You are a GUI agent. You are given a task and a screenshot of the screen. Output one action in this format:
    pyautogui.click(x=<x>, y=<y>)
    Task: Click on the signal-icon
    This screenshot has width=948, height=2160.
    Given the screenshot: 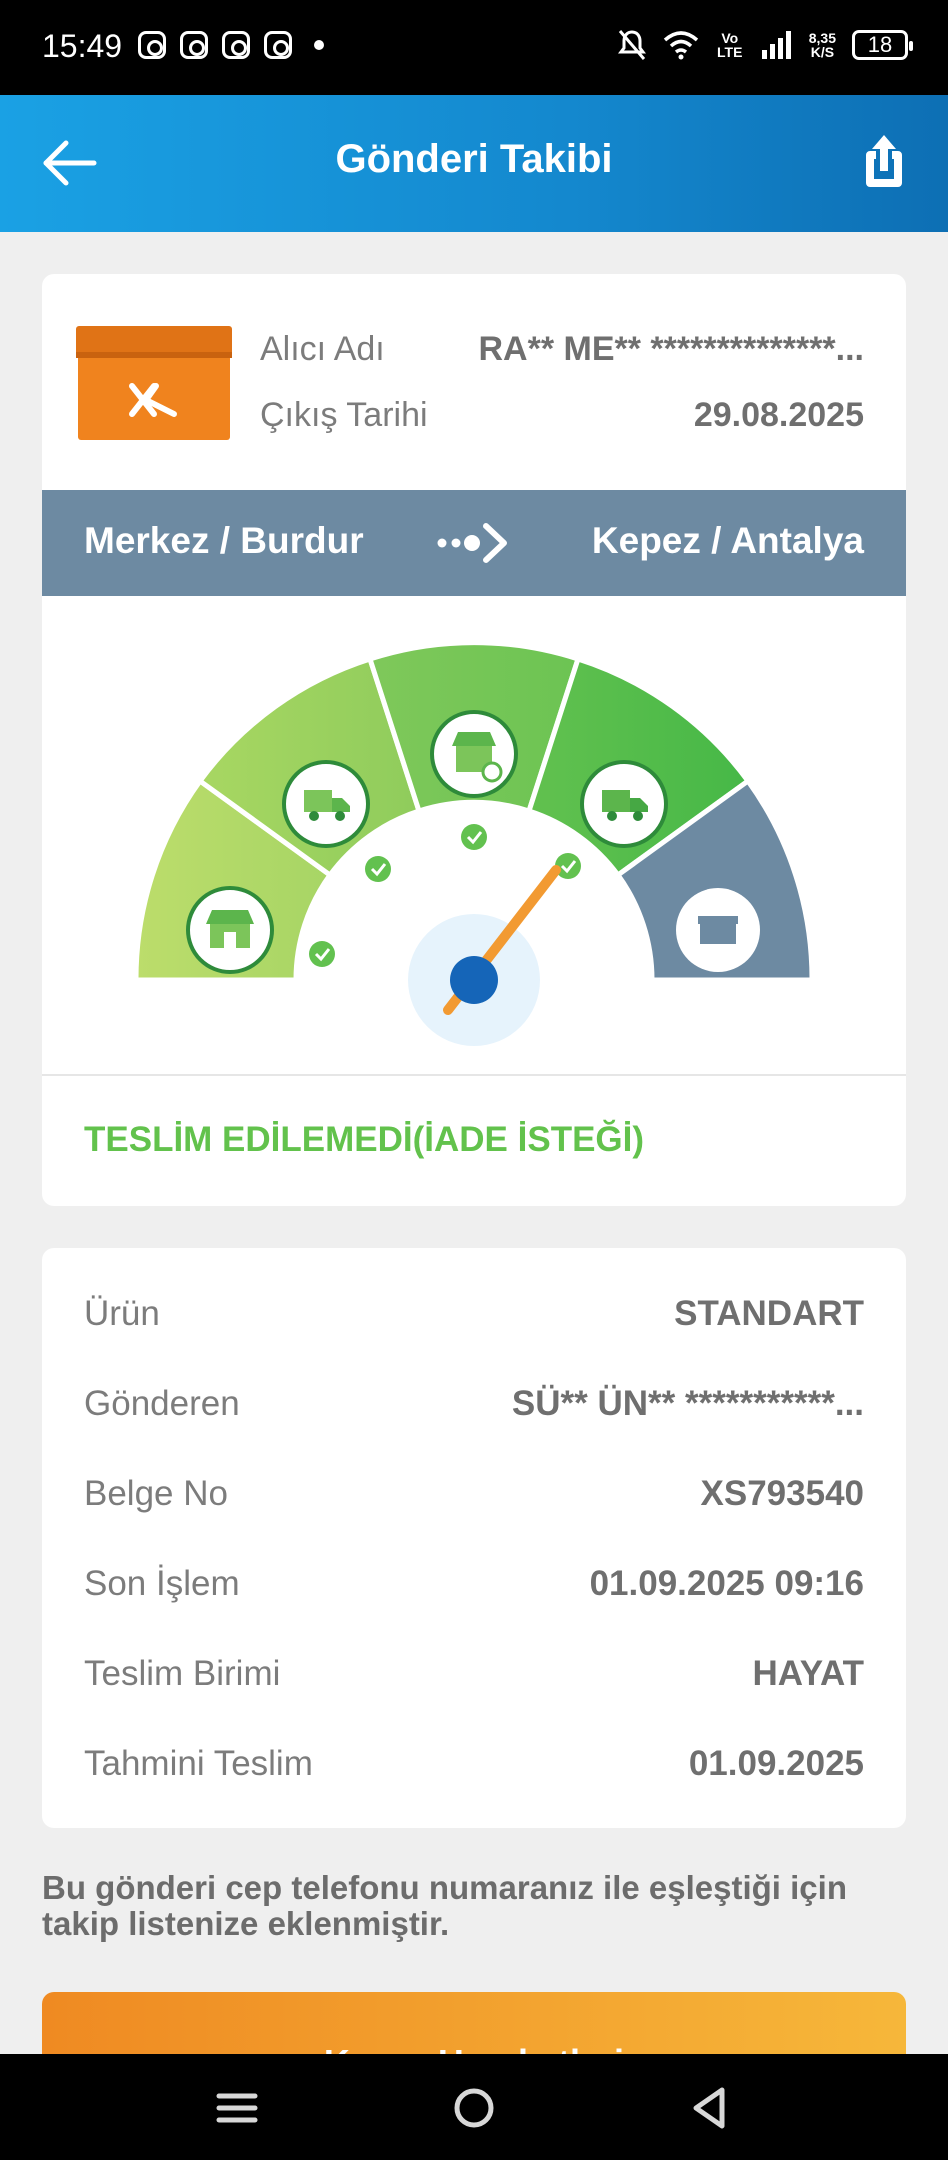 What is the action you would take?
    pyautogui.click(x=776, y=45)
    